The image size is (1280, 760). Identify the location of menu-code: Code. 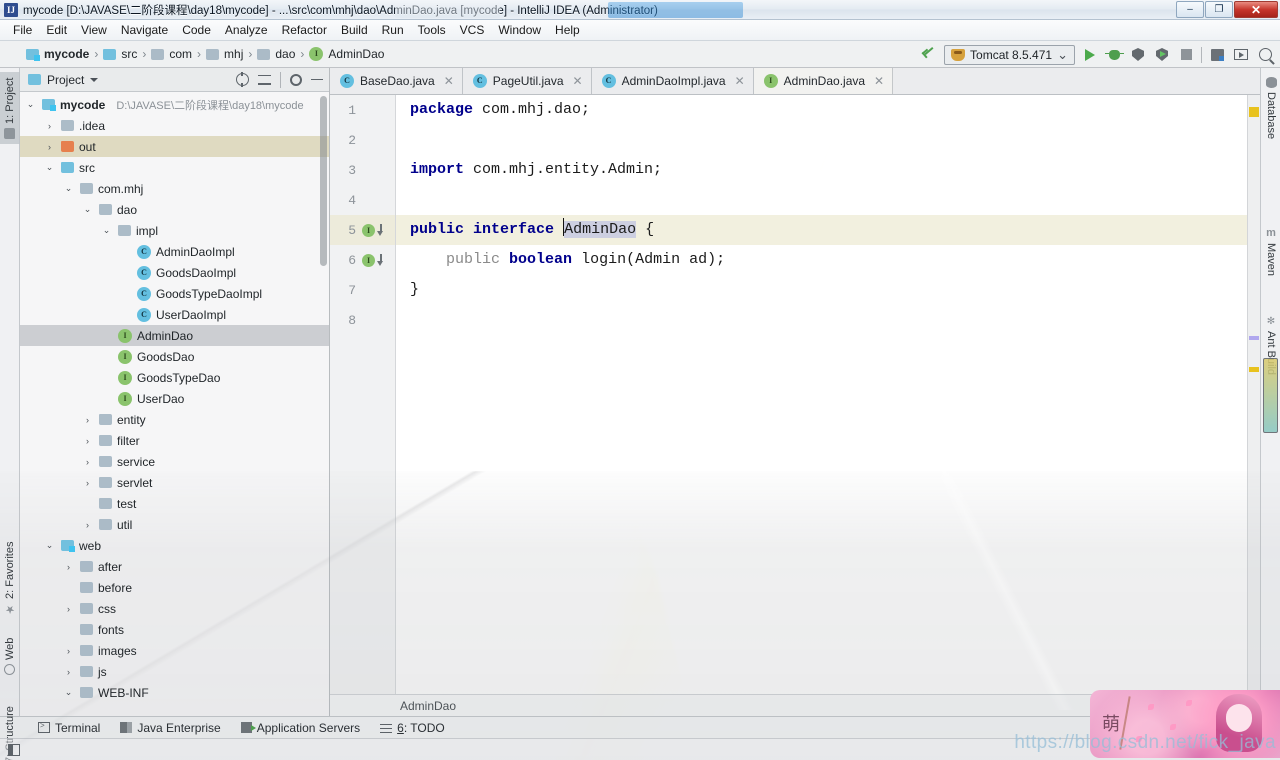
(196, 30).